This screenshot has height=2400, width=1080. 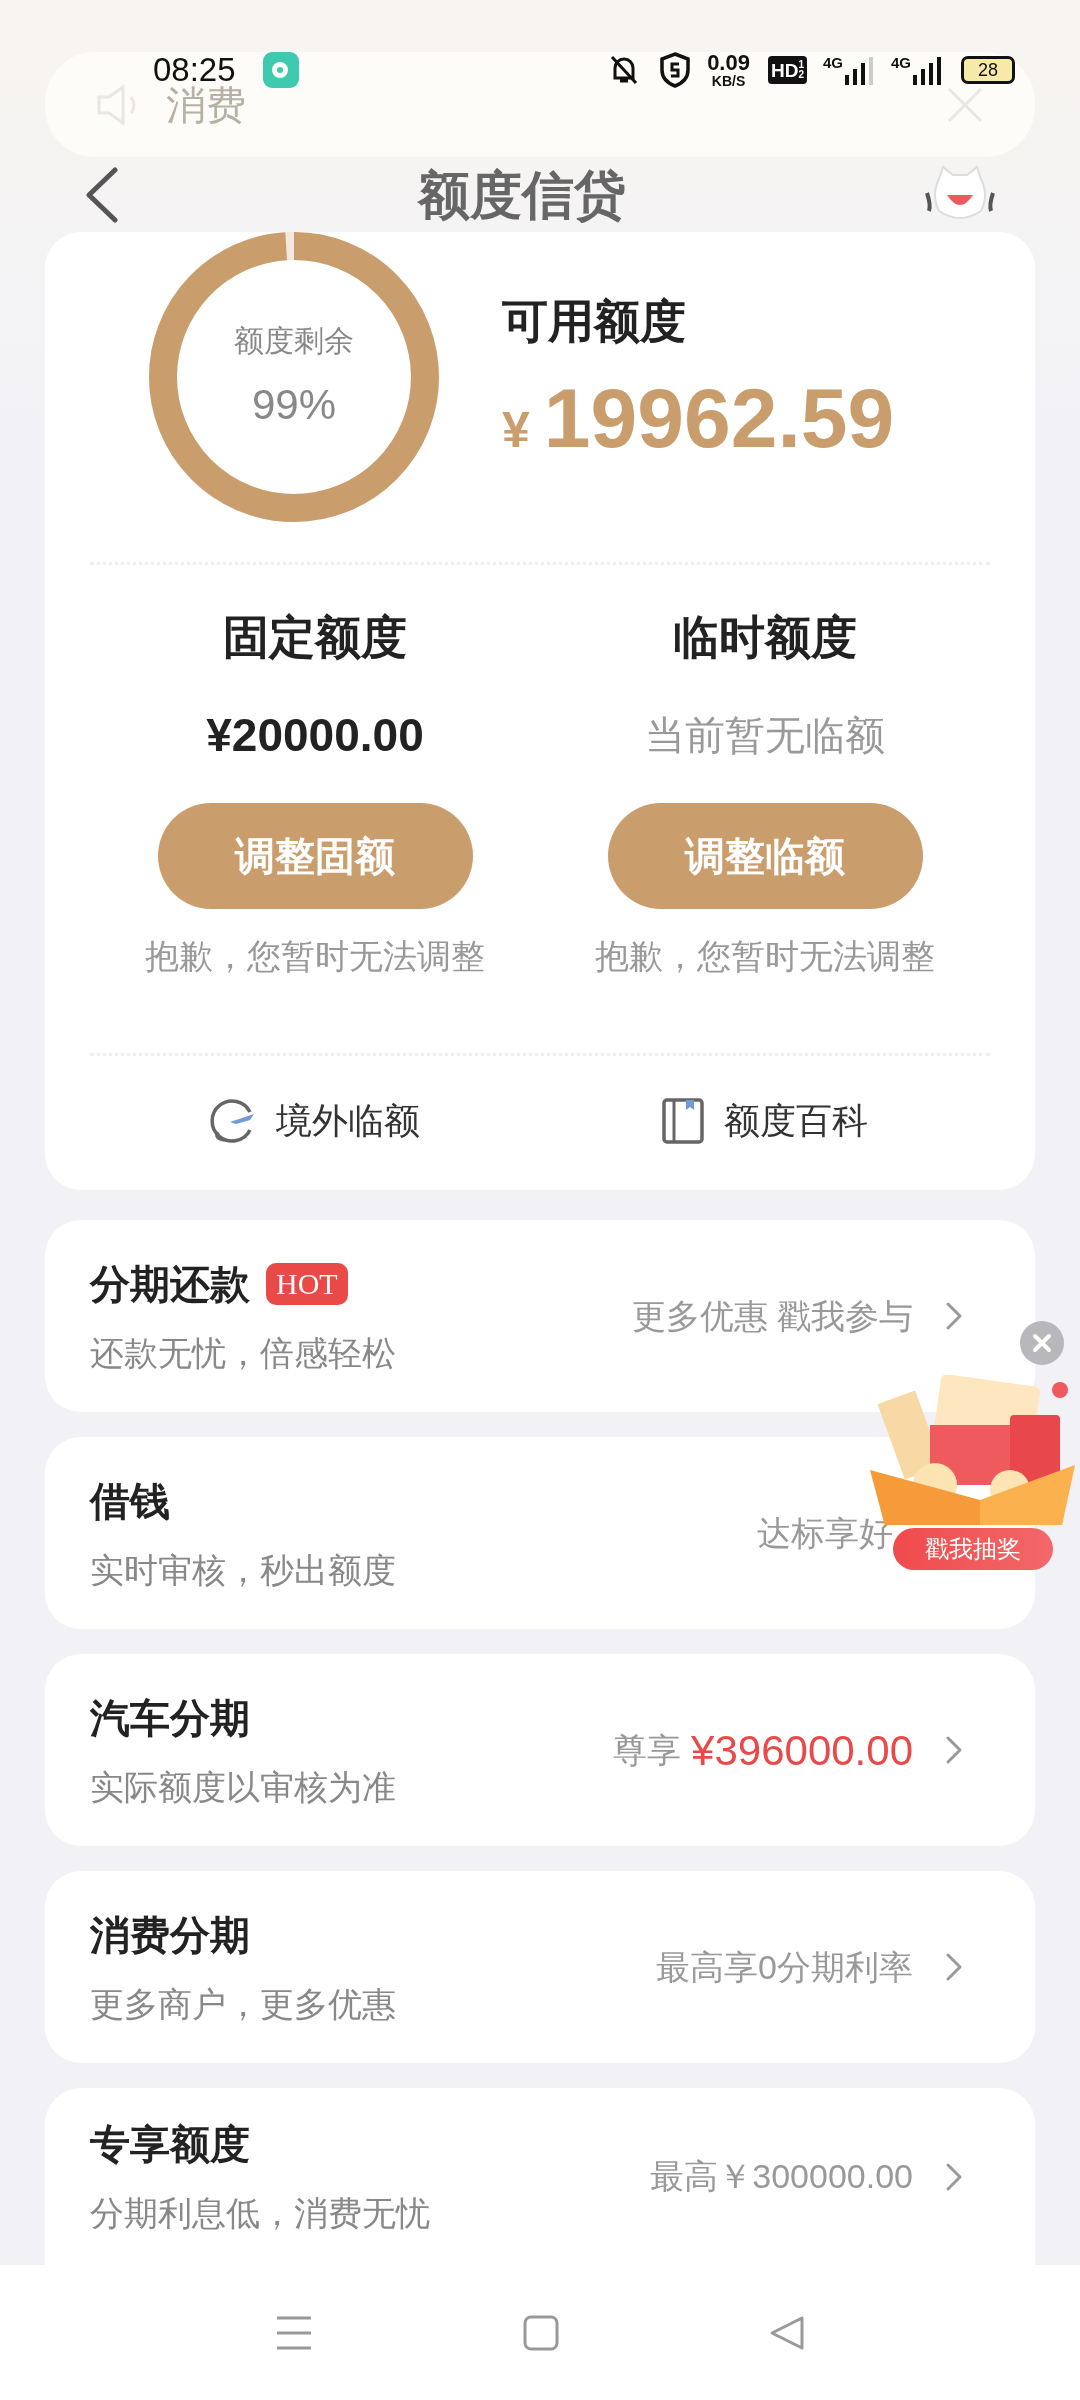 I want to click on network-speed: 0.09, so click(x=728, y=63).